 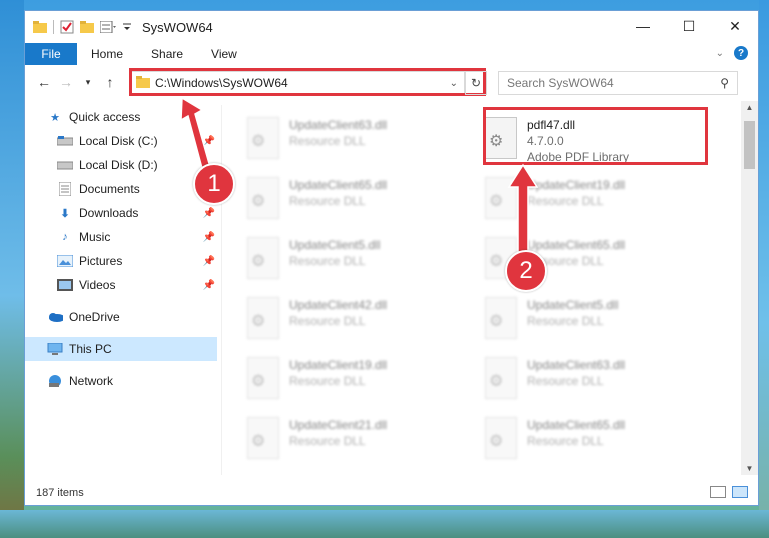 I want to click on tab-file: File, so click(x=51, y=54).